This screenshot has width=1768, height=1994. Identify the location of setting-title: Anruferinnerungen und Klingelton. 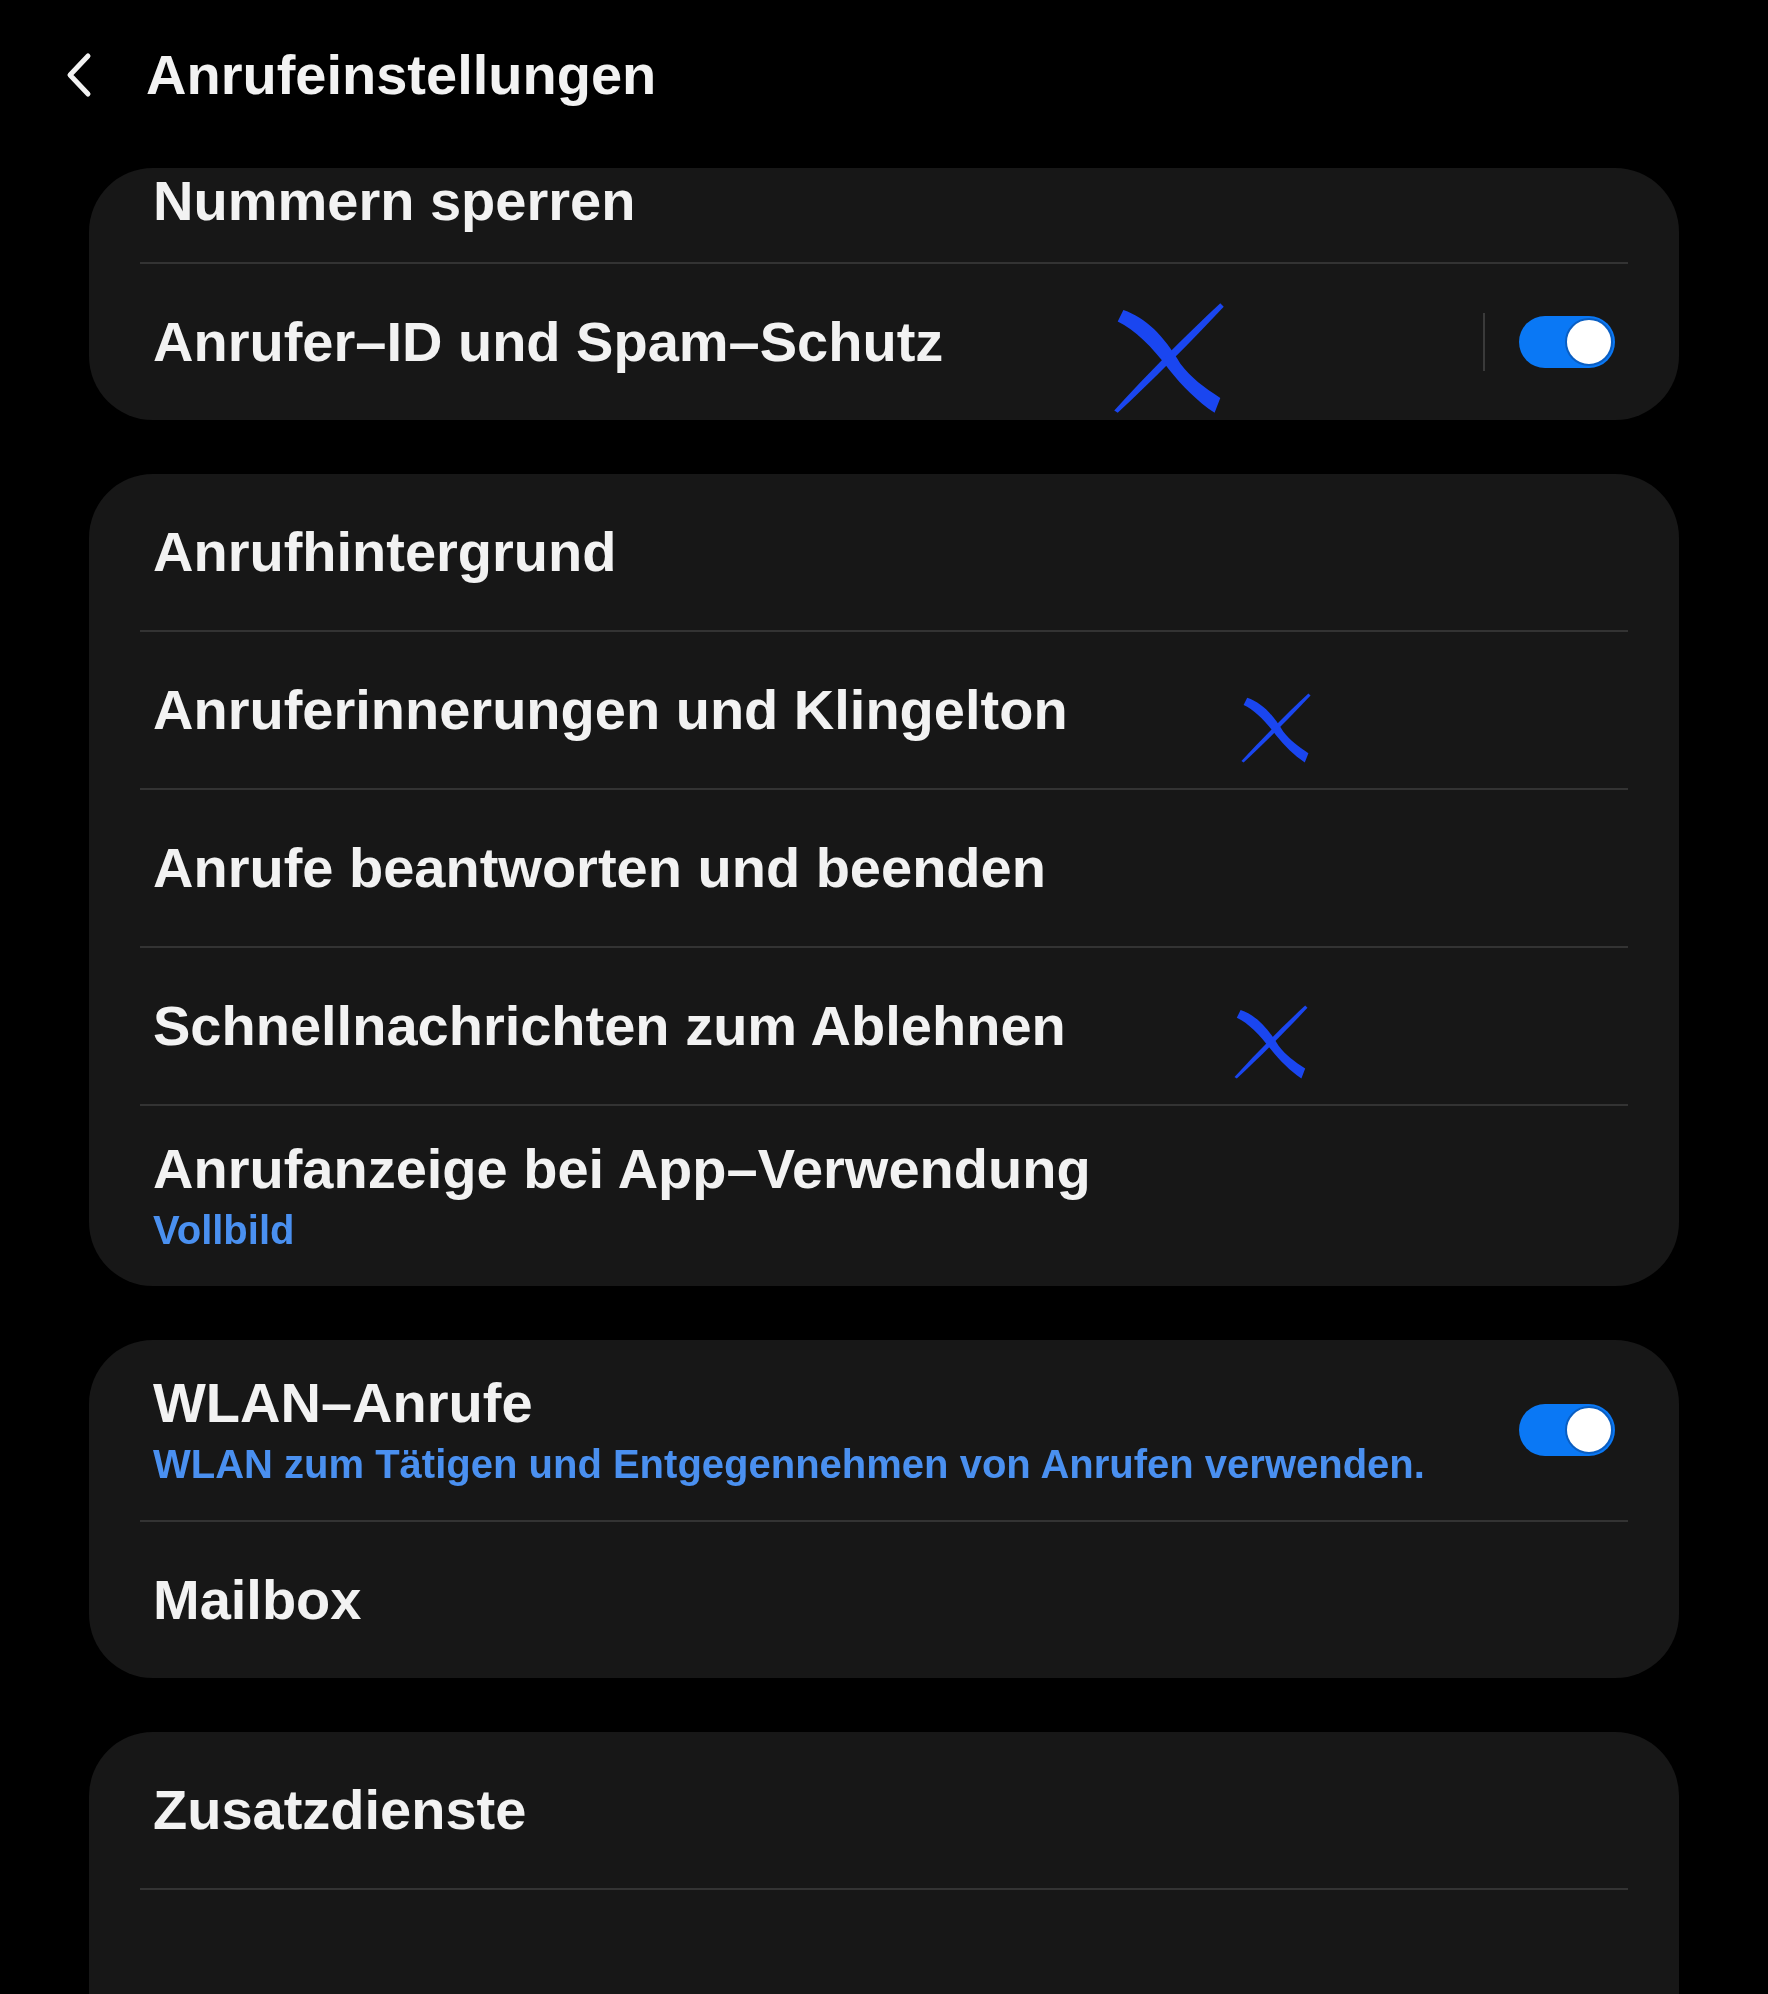
(610, 710).